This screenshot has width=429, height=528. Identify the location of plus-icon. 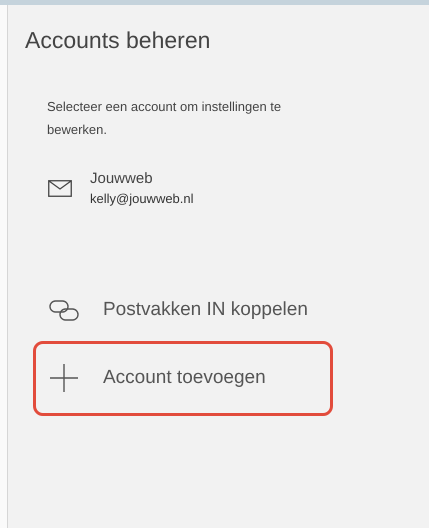
(64, 378).